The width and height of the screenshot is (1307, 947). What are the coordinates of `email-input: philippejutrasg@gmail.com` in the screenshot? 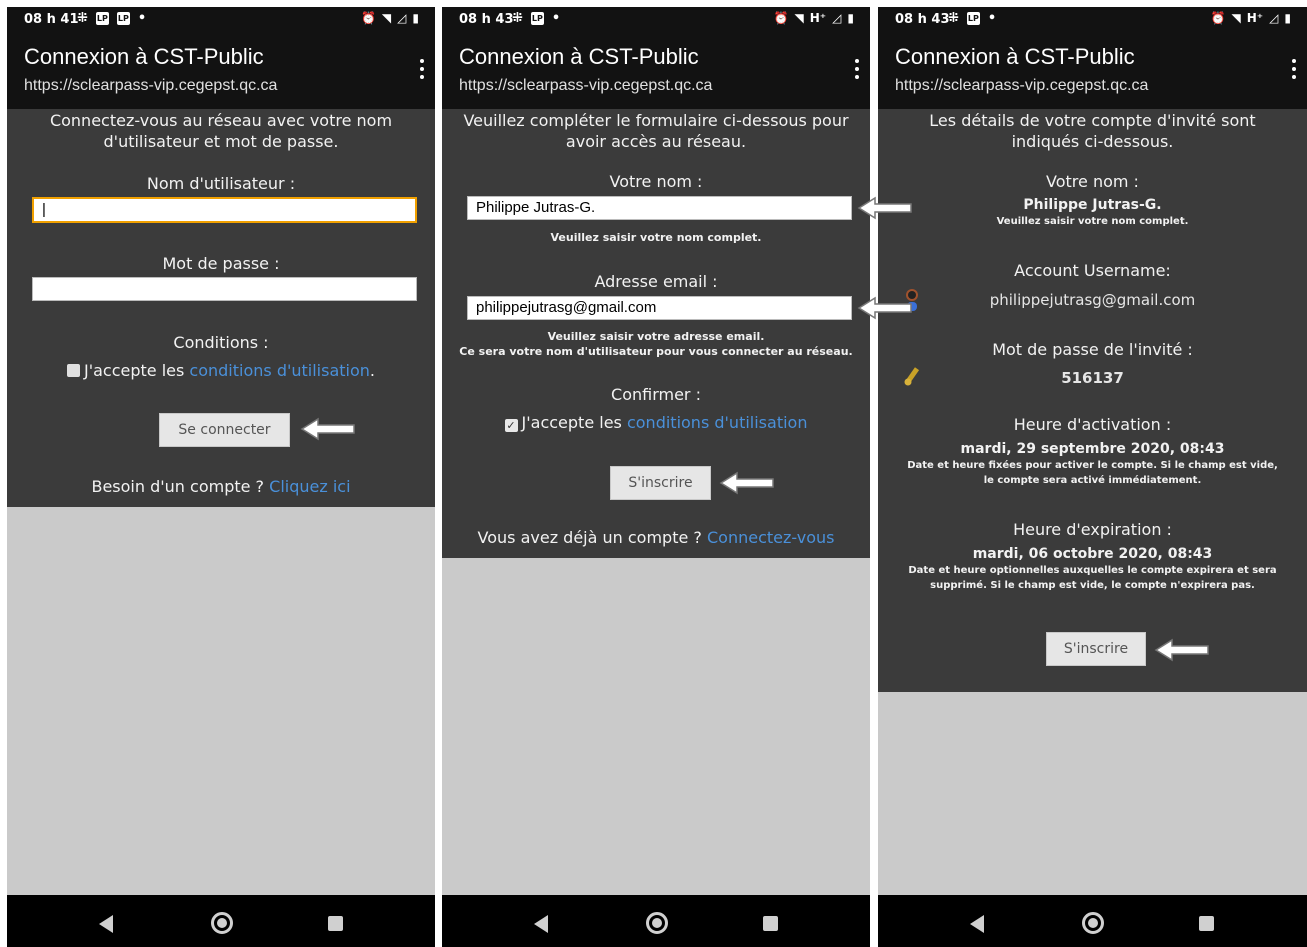 It's located at (659, 308).